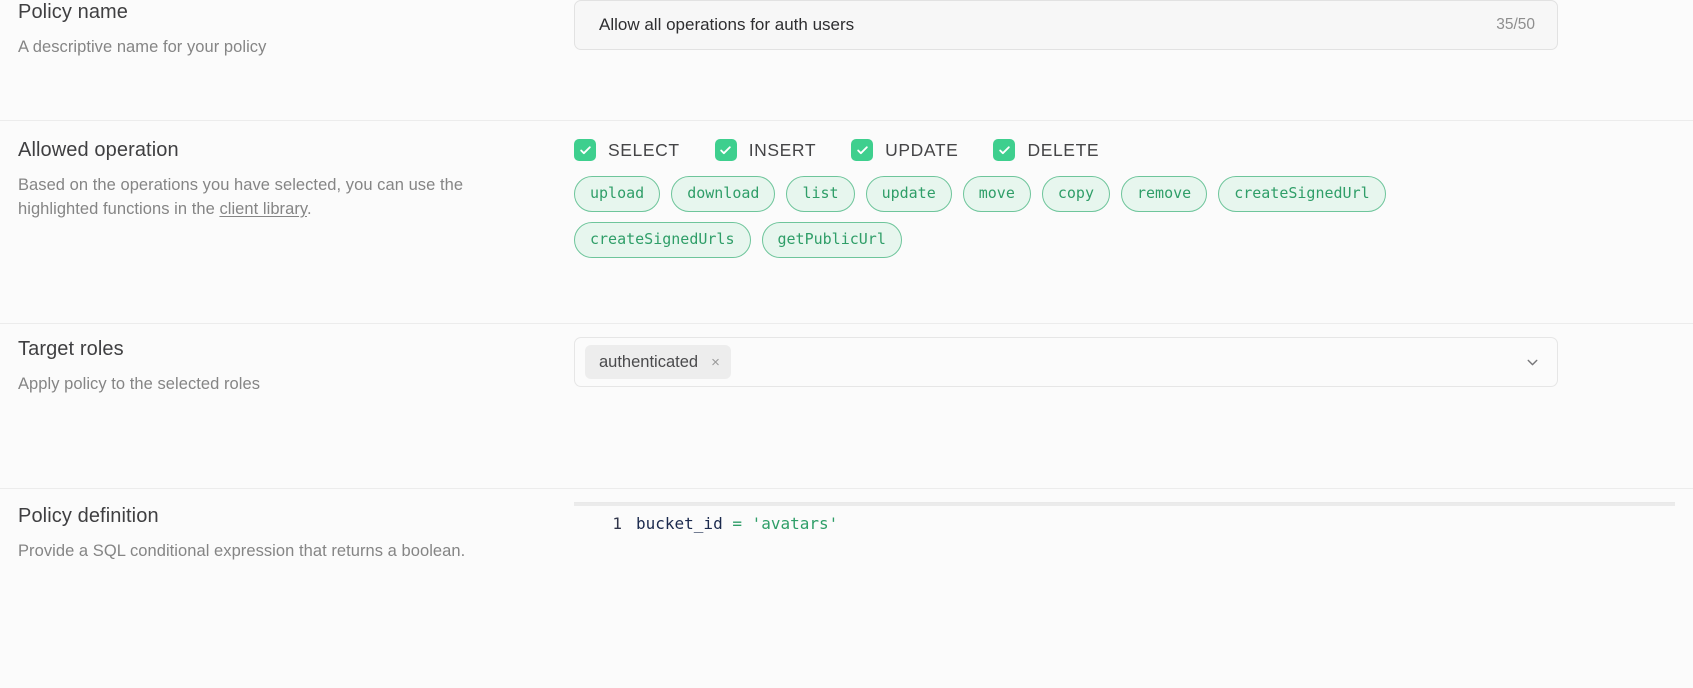 The height and width of the screenshot is (688, 1693). I want to click on function-pill-download: download, so click(723, 194).